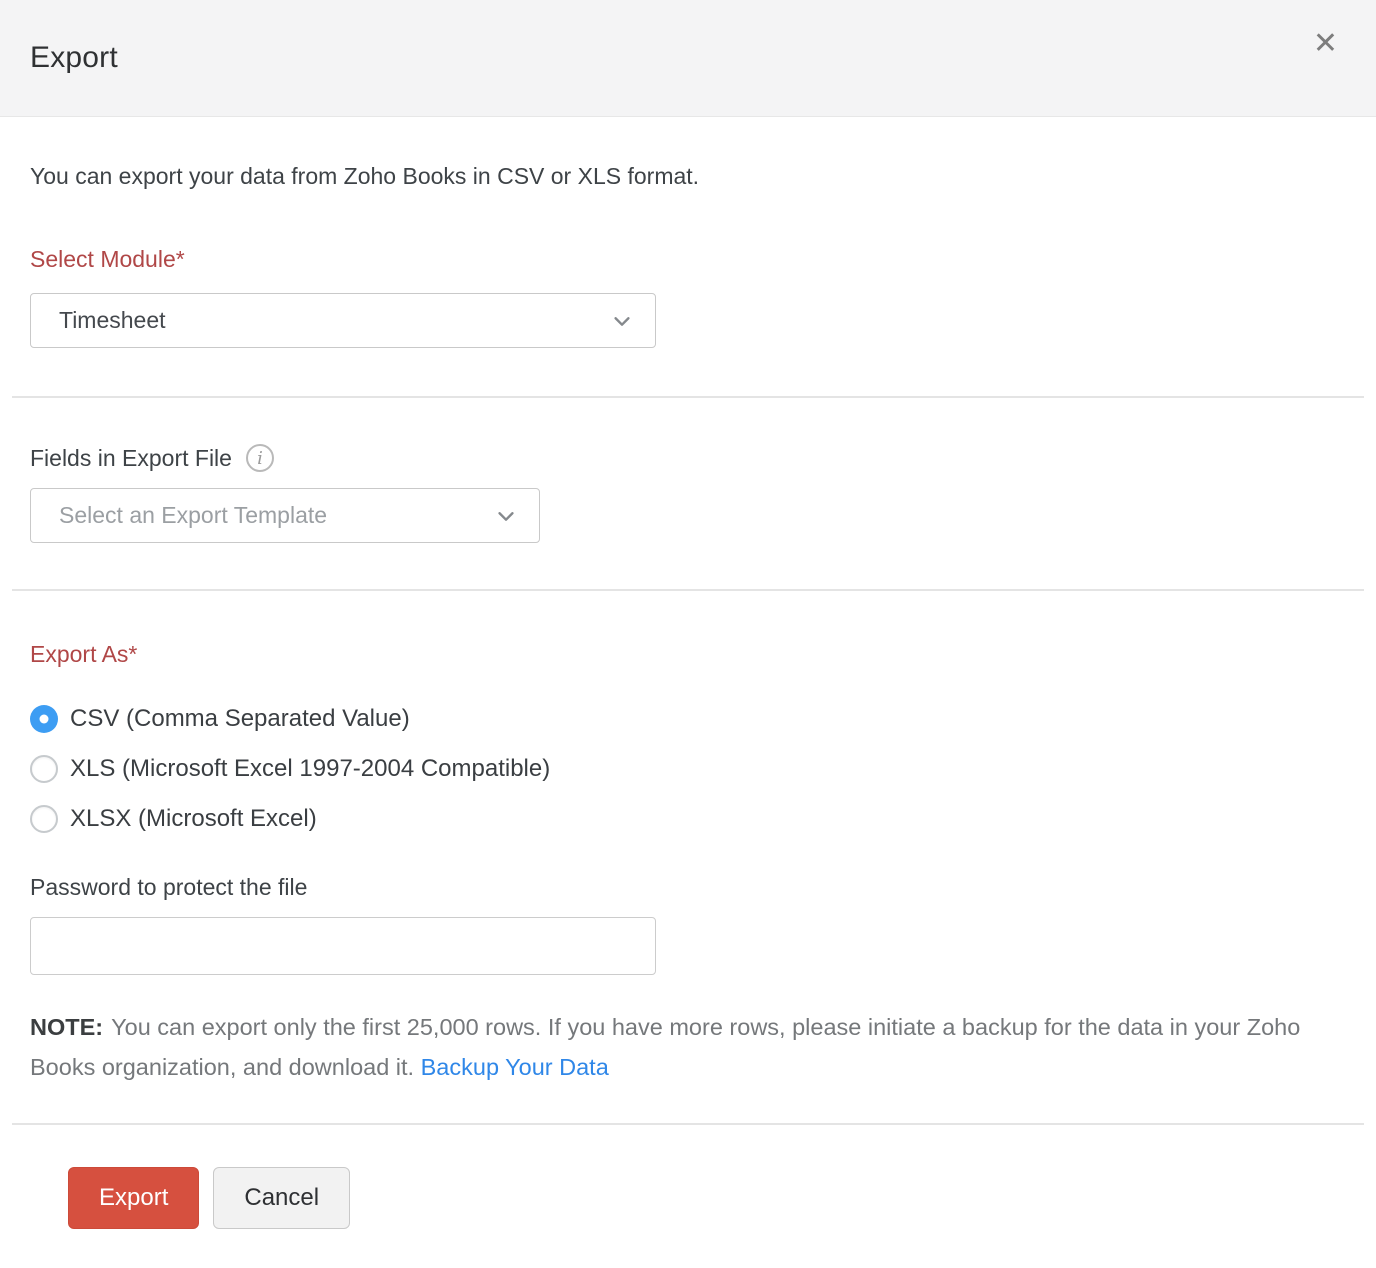 The width and height of the screenshot is (1376, 1268). Describe the element at coordinates (515, 1067) in the screenshot. I see `backup-your-data-link: Backup Your Data` at that location.